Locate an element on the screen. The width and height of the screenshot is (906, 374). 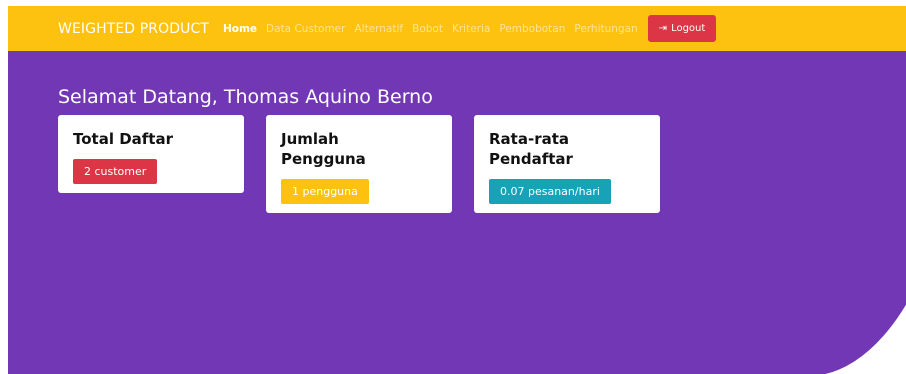
logout-label: Logout is located at coordinates (688, 28).